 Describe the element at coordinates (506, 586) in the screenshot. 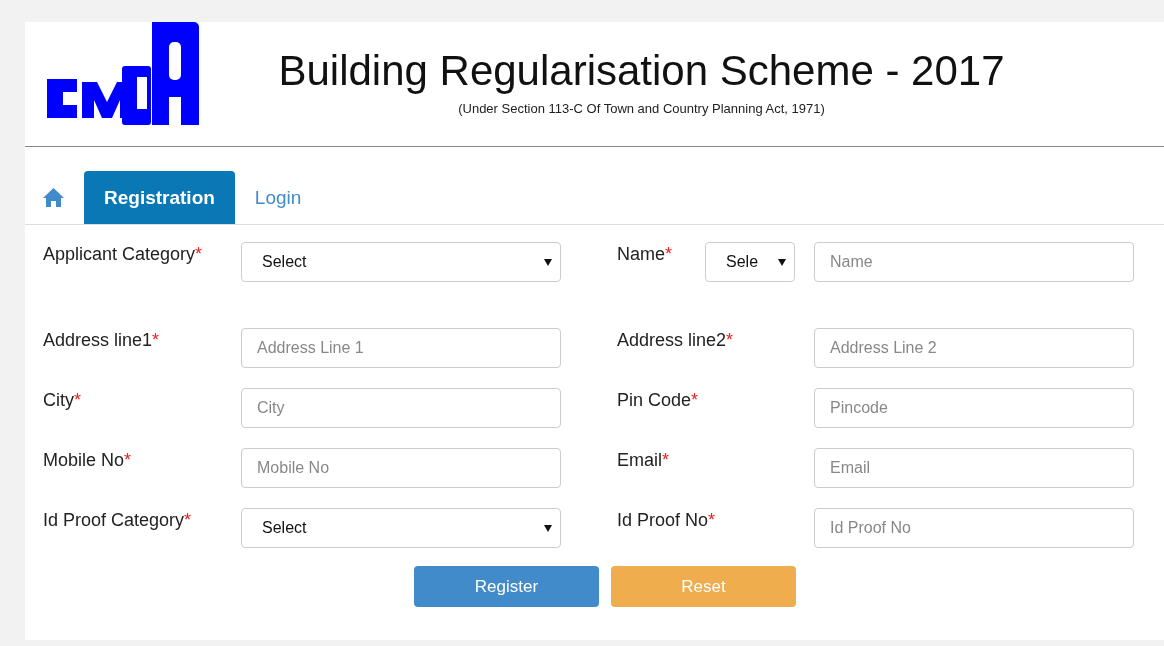

I see `register-button: Register` at that location.